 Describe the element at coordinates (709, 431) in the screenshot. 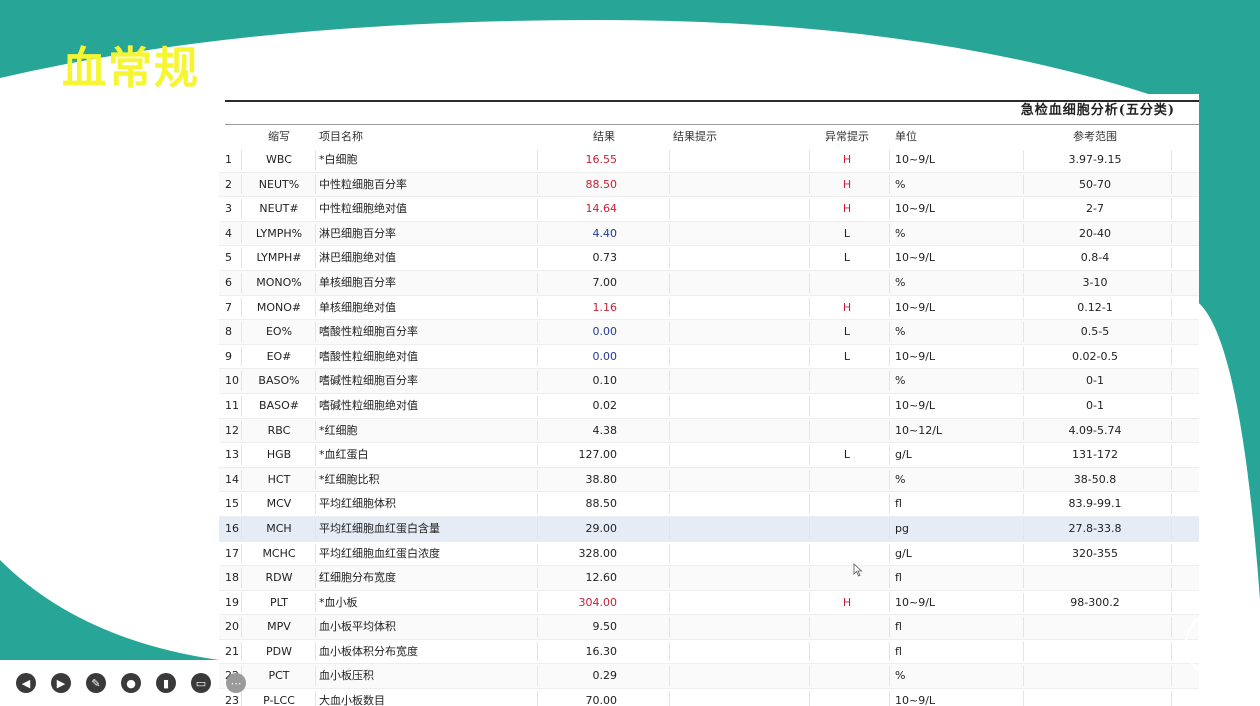

I see `table-row: 12 RBC *红细胞 4.38 10~12/L 4.09-5.74` at that location.